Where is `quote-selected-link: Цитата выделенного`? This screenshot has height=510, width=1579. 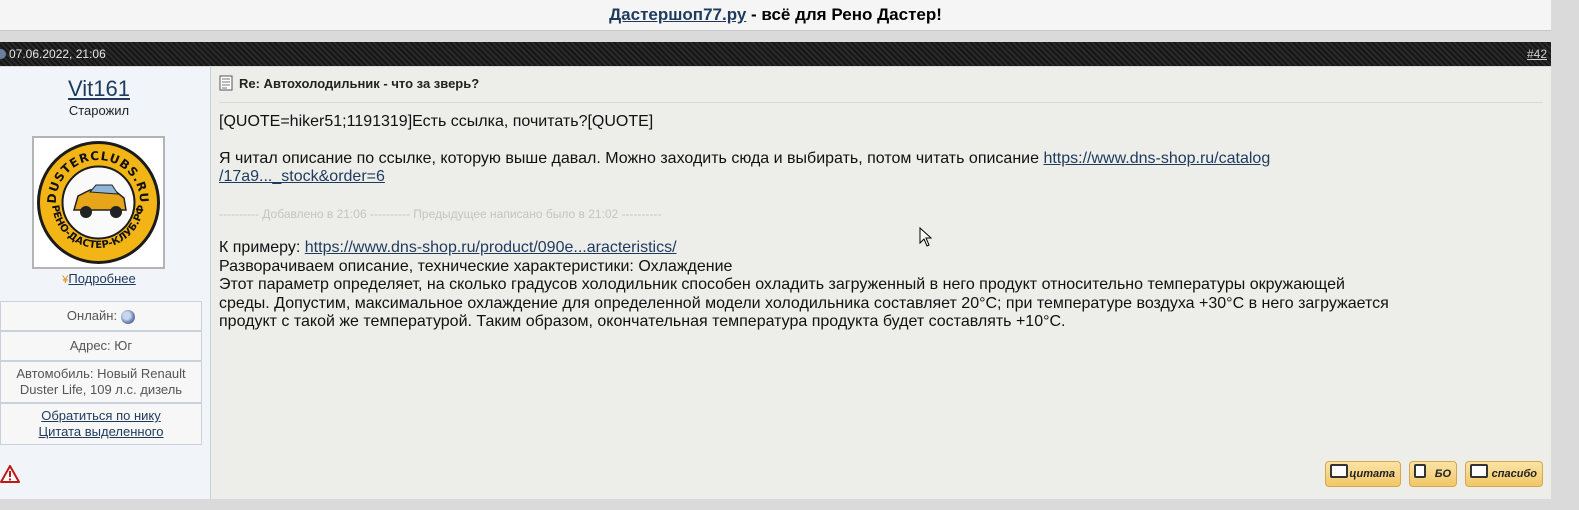
quote-selected-link: Цитата выделенного is located at coordinates (101, 432).